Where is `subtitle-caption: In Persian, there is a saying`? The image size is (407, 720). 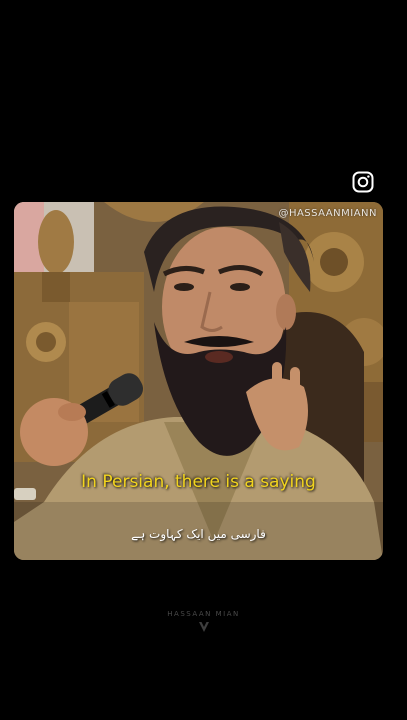
subtitle-caption: In Persian, there is a saying is located at coordinates (198, 482).